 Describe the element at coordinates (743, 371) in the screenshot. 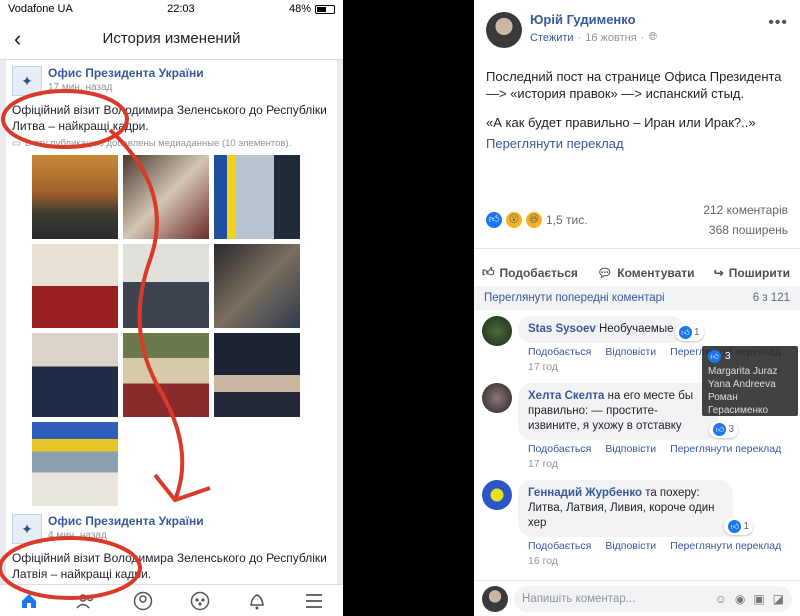

I see `tooltip-name: Margarita Juraz` at that location.